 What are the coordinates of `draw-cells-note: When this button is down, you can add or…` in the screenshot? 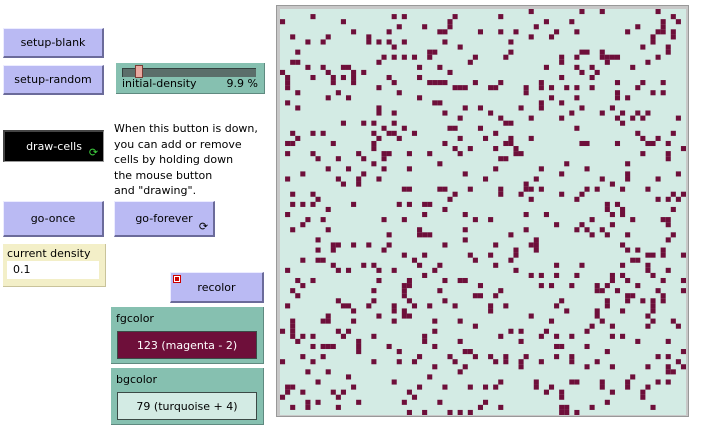 It's located at (189, 160).